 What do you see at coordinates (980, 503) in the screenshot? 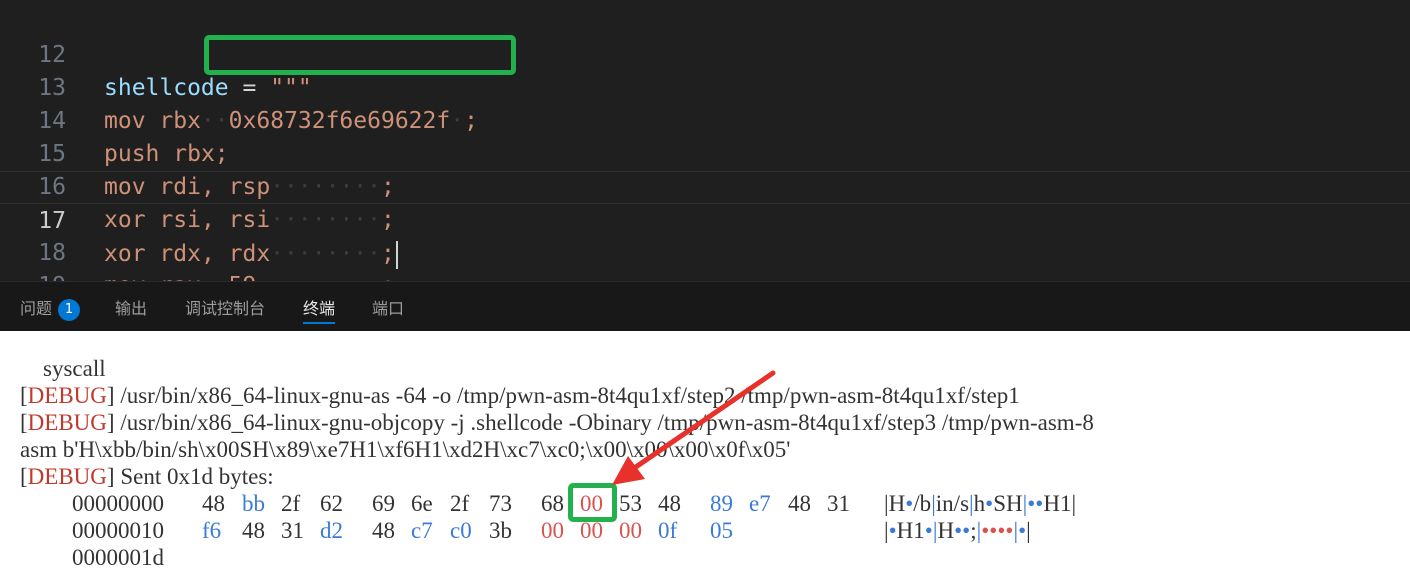
I see `hexdump-ascii: |H•/b|in/s|h•SH|••H1|` at bounding box center [980, 503].